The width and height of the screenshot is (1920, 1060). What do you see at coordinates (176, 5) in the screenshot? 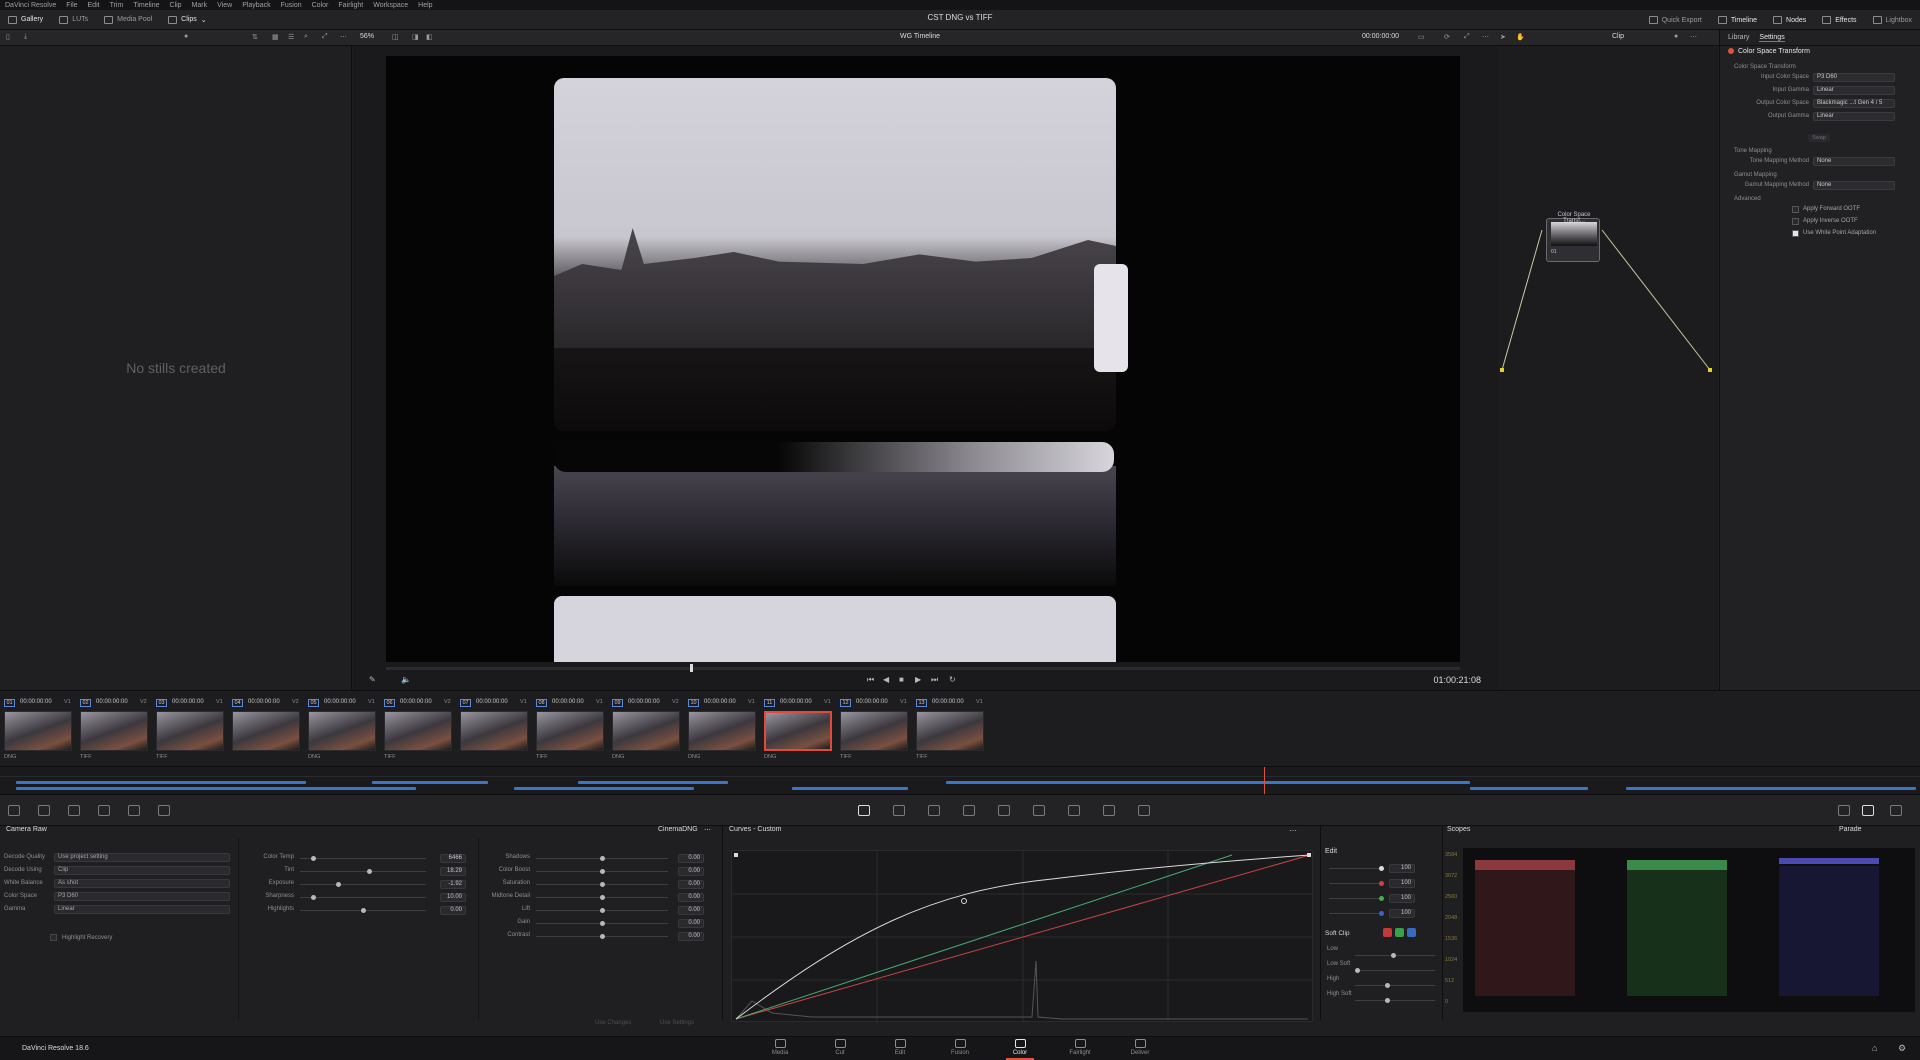
I see `menu-item: Clip` at bounding box center [176, 5].